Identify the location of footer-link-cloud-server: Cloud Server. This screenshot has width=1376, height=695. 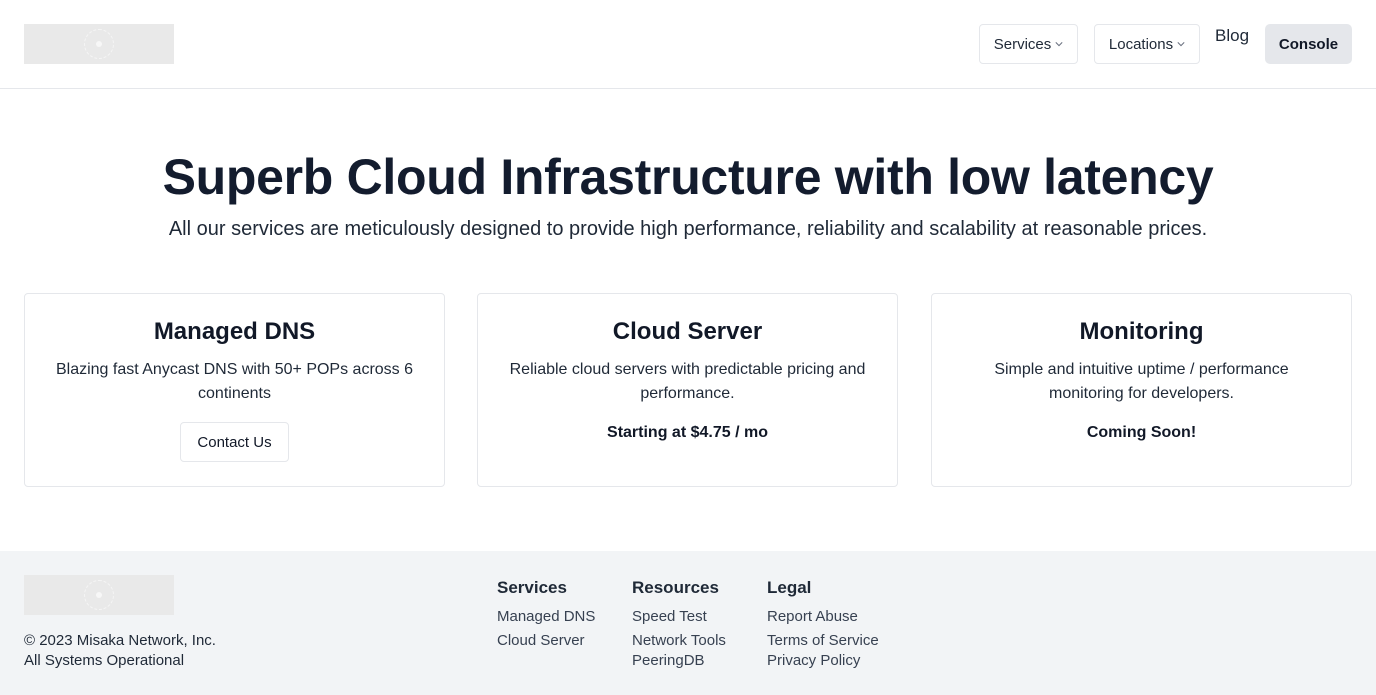
(541, 640).